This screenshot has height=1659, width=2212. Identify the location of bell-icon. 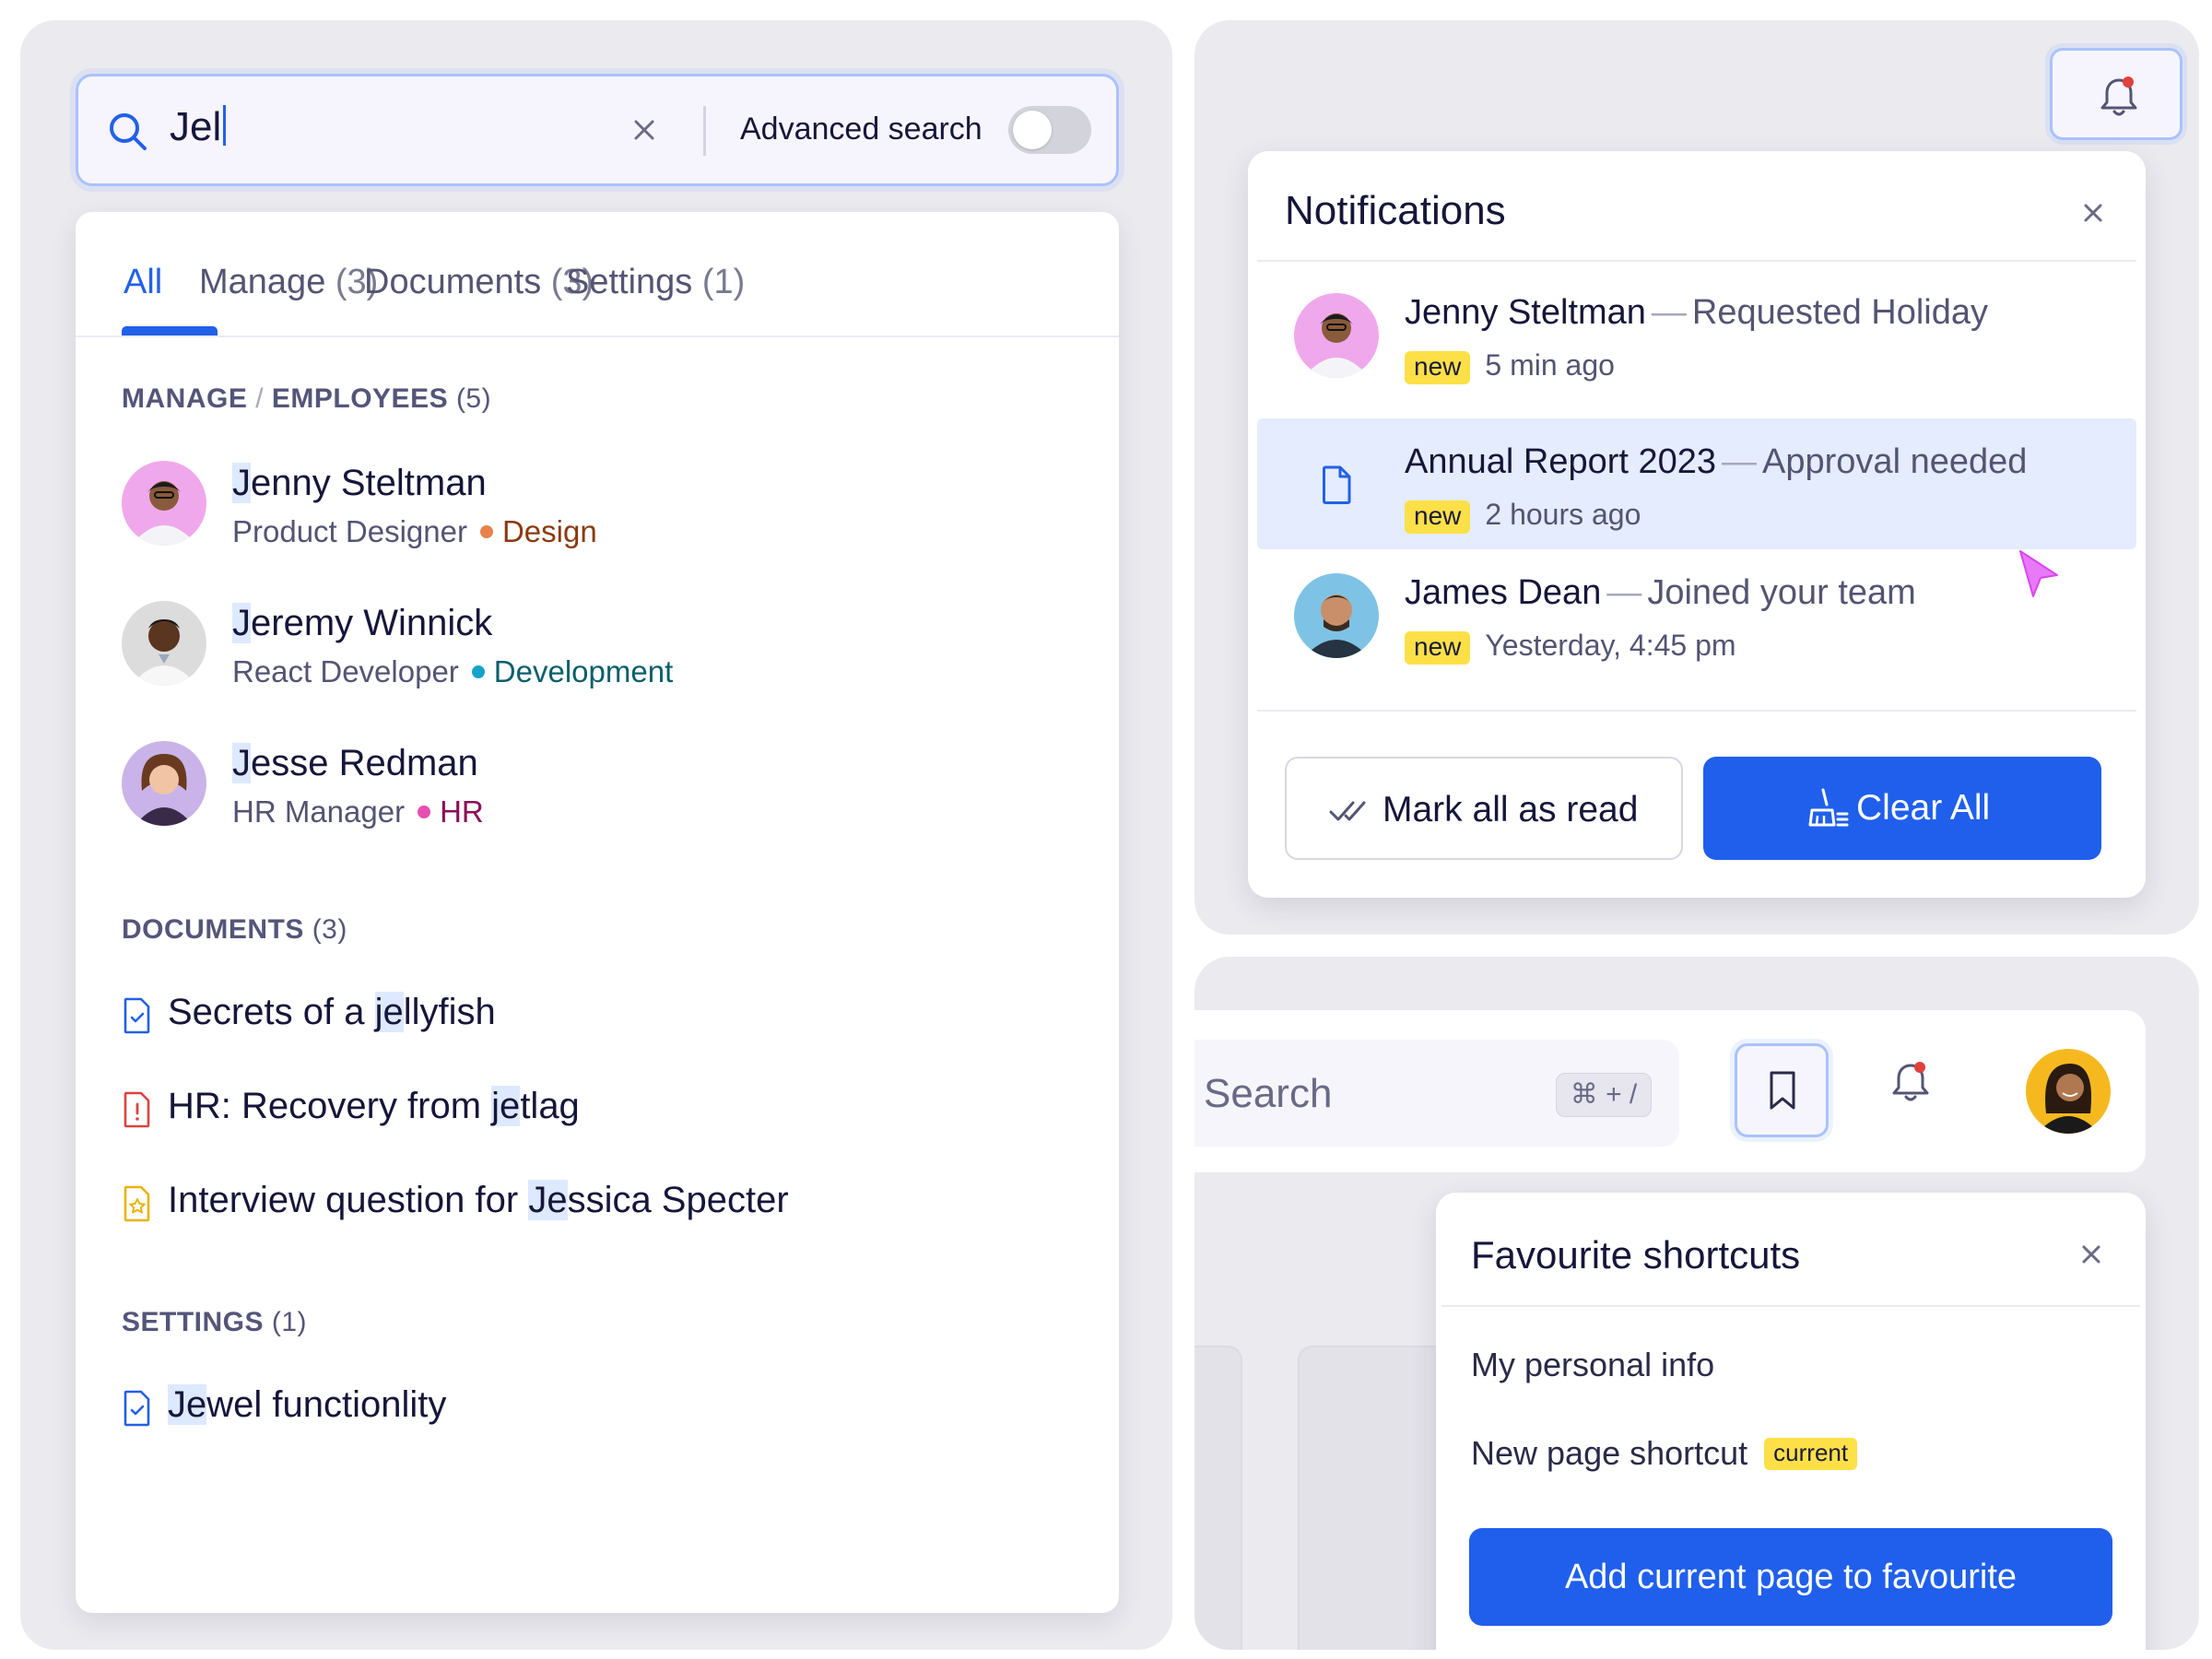
(1910, 1083).